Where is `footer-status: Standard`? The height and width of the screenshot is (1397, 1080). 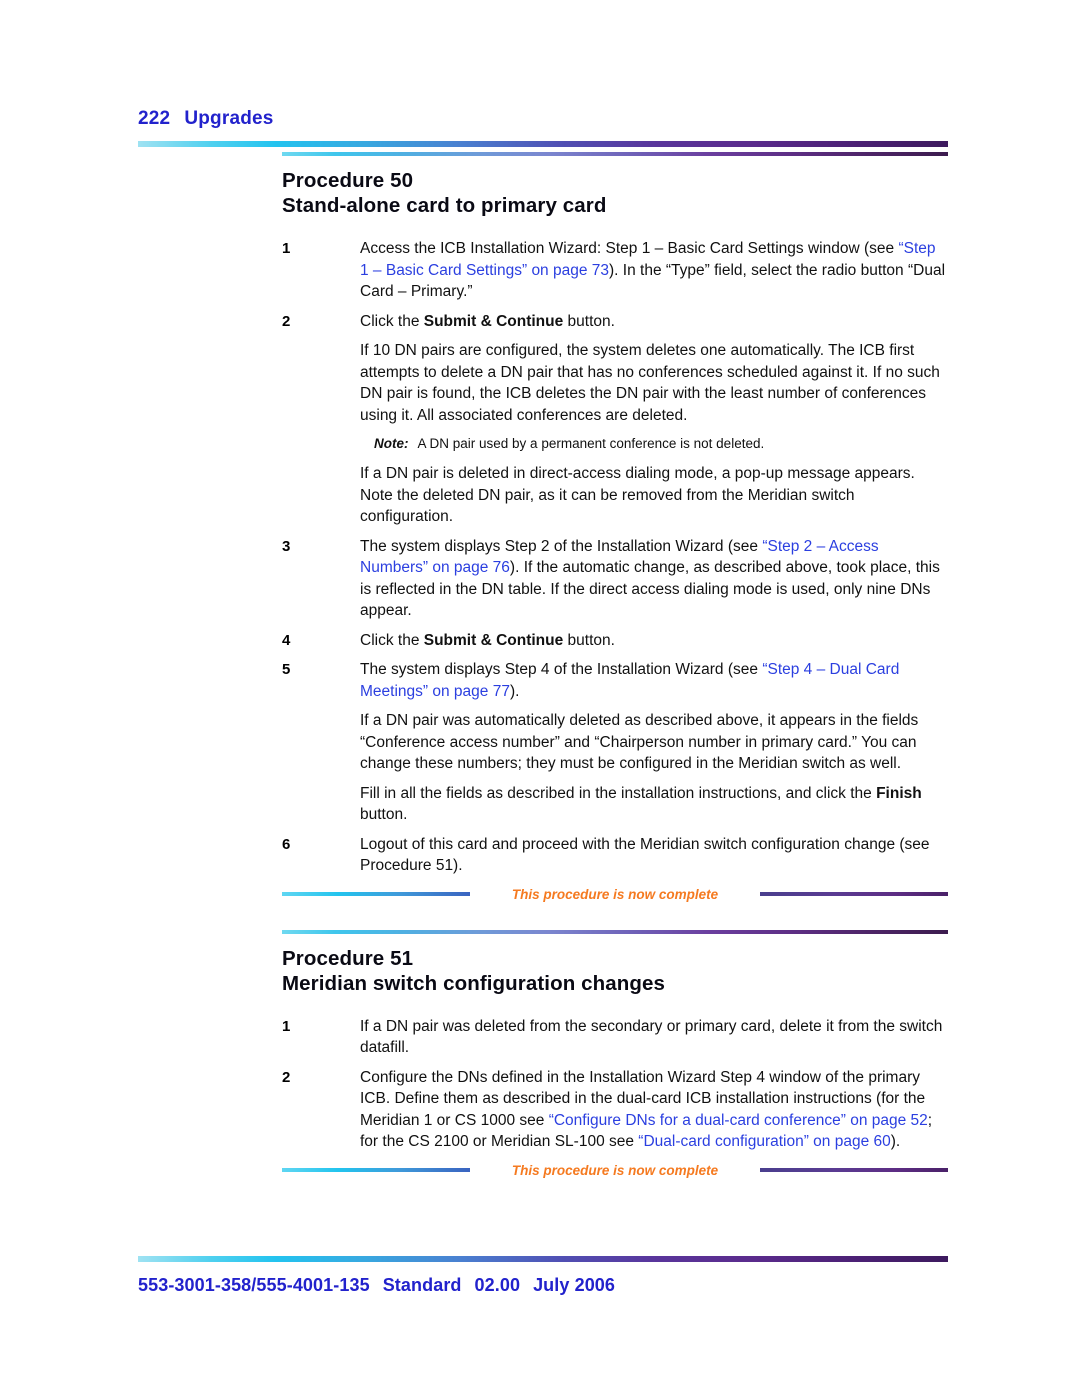 footer-status: Standard is located at coordinates (422, 1285).